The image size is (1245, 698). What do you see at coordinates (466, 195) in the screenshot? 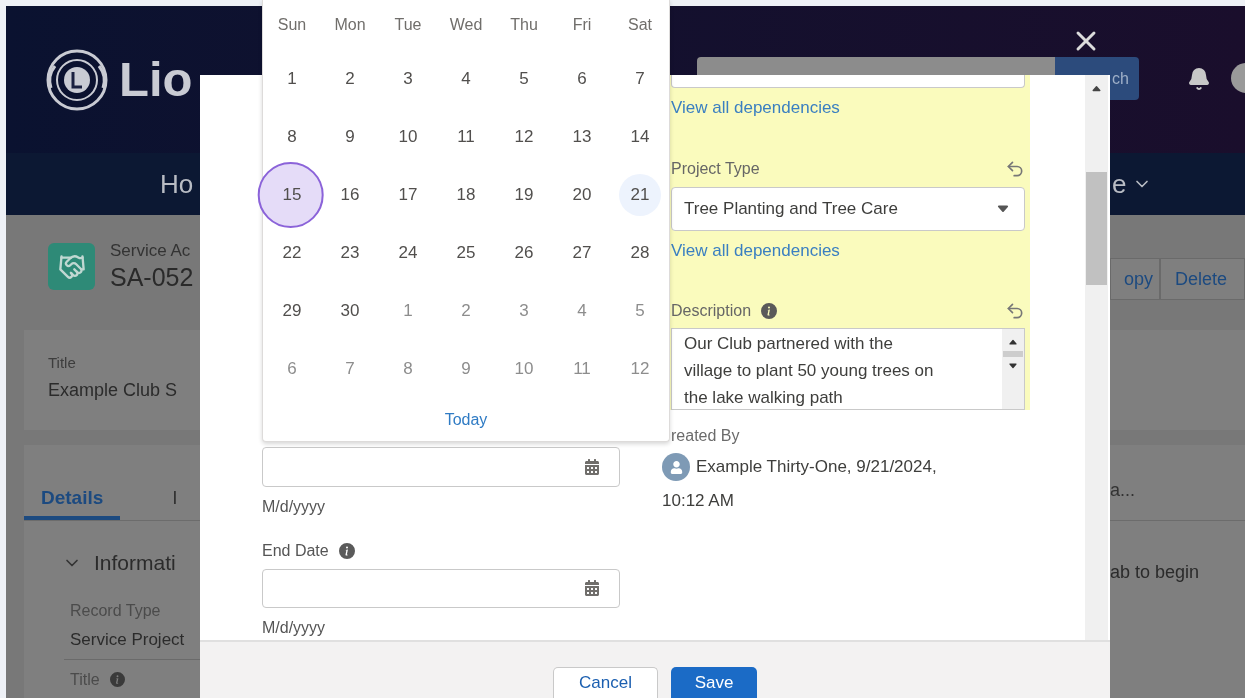
I see `calendar-day: 18` at bounding box center [466, 195].